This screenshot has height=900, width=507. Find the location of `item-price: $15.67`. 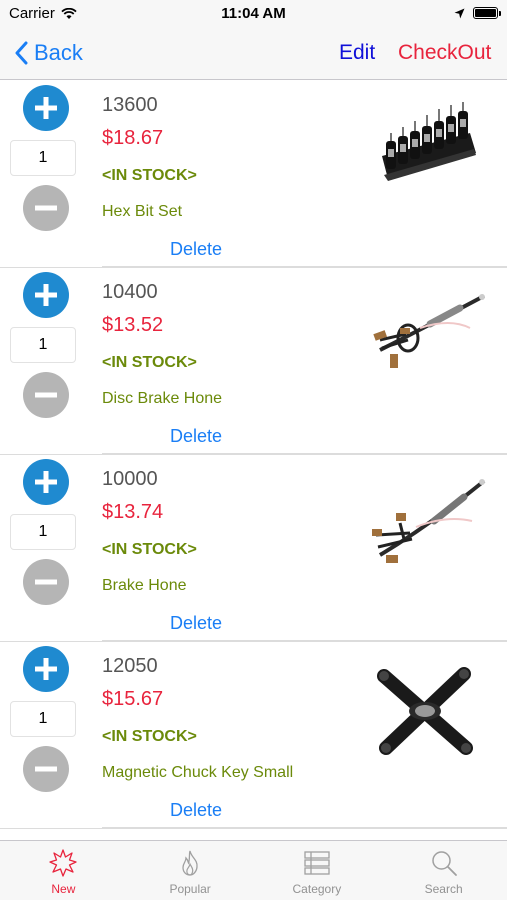

item-price: $15.67 is located at coordinates (133, 699).